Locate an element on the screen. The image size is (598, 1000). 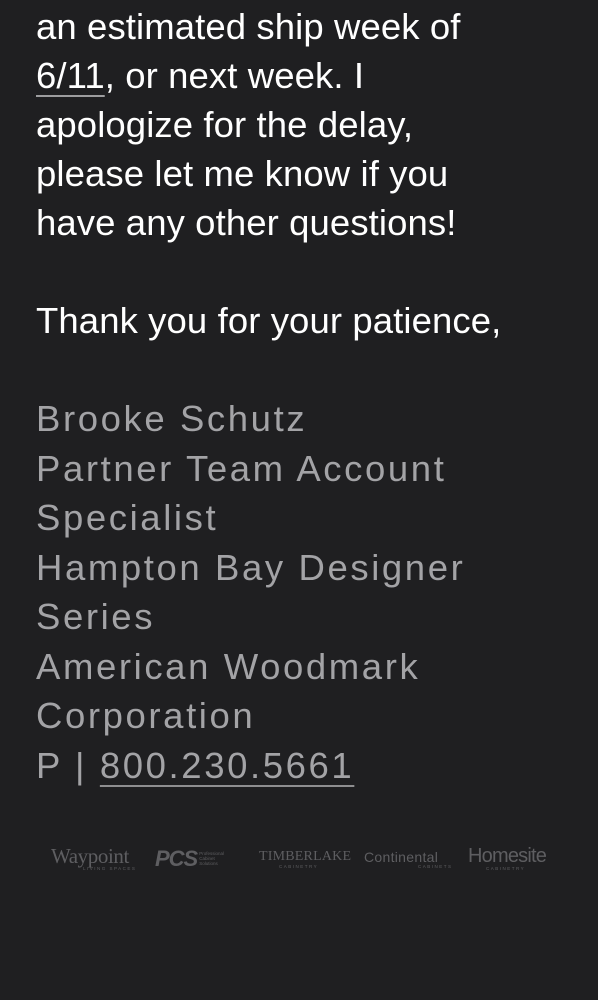
homesite-logo-name: Homesite is located at coordinates (507, 856).